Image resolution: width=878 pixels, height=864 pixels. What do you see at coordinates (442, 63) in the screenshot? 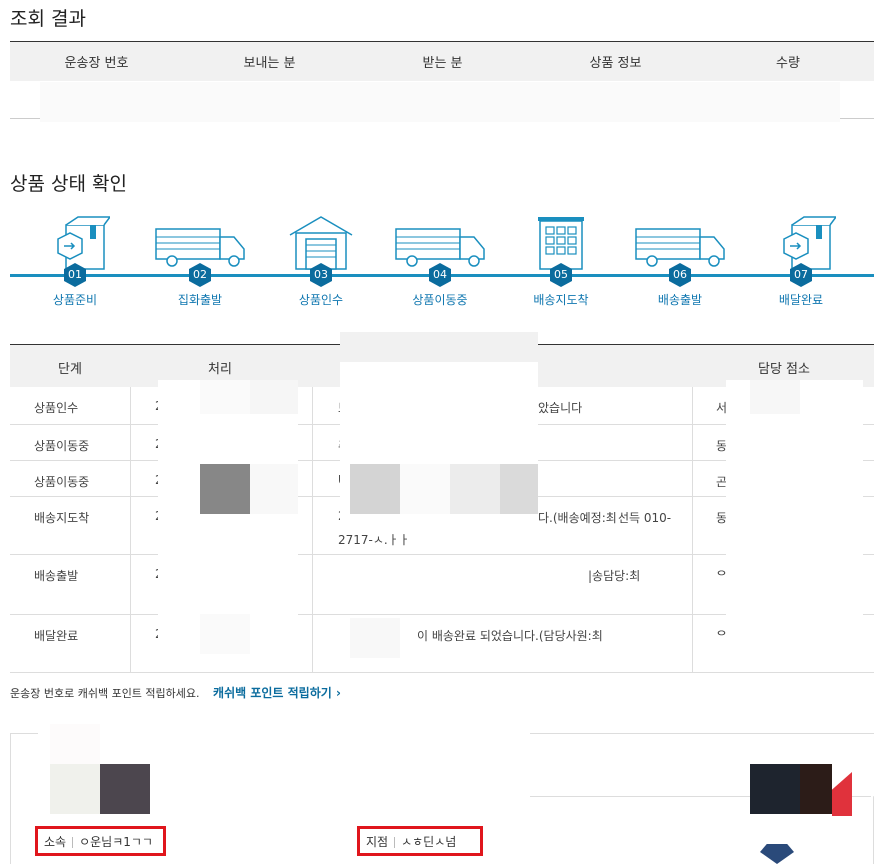
I see `col-receiver: 받는 분` at bounding box center [442, 63].